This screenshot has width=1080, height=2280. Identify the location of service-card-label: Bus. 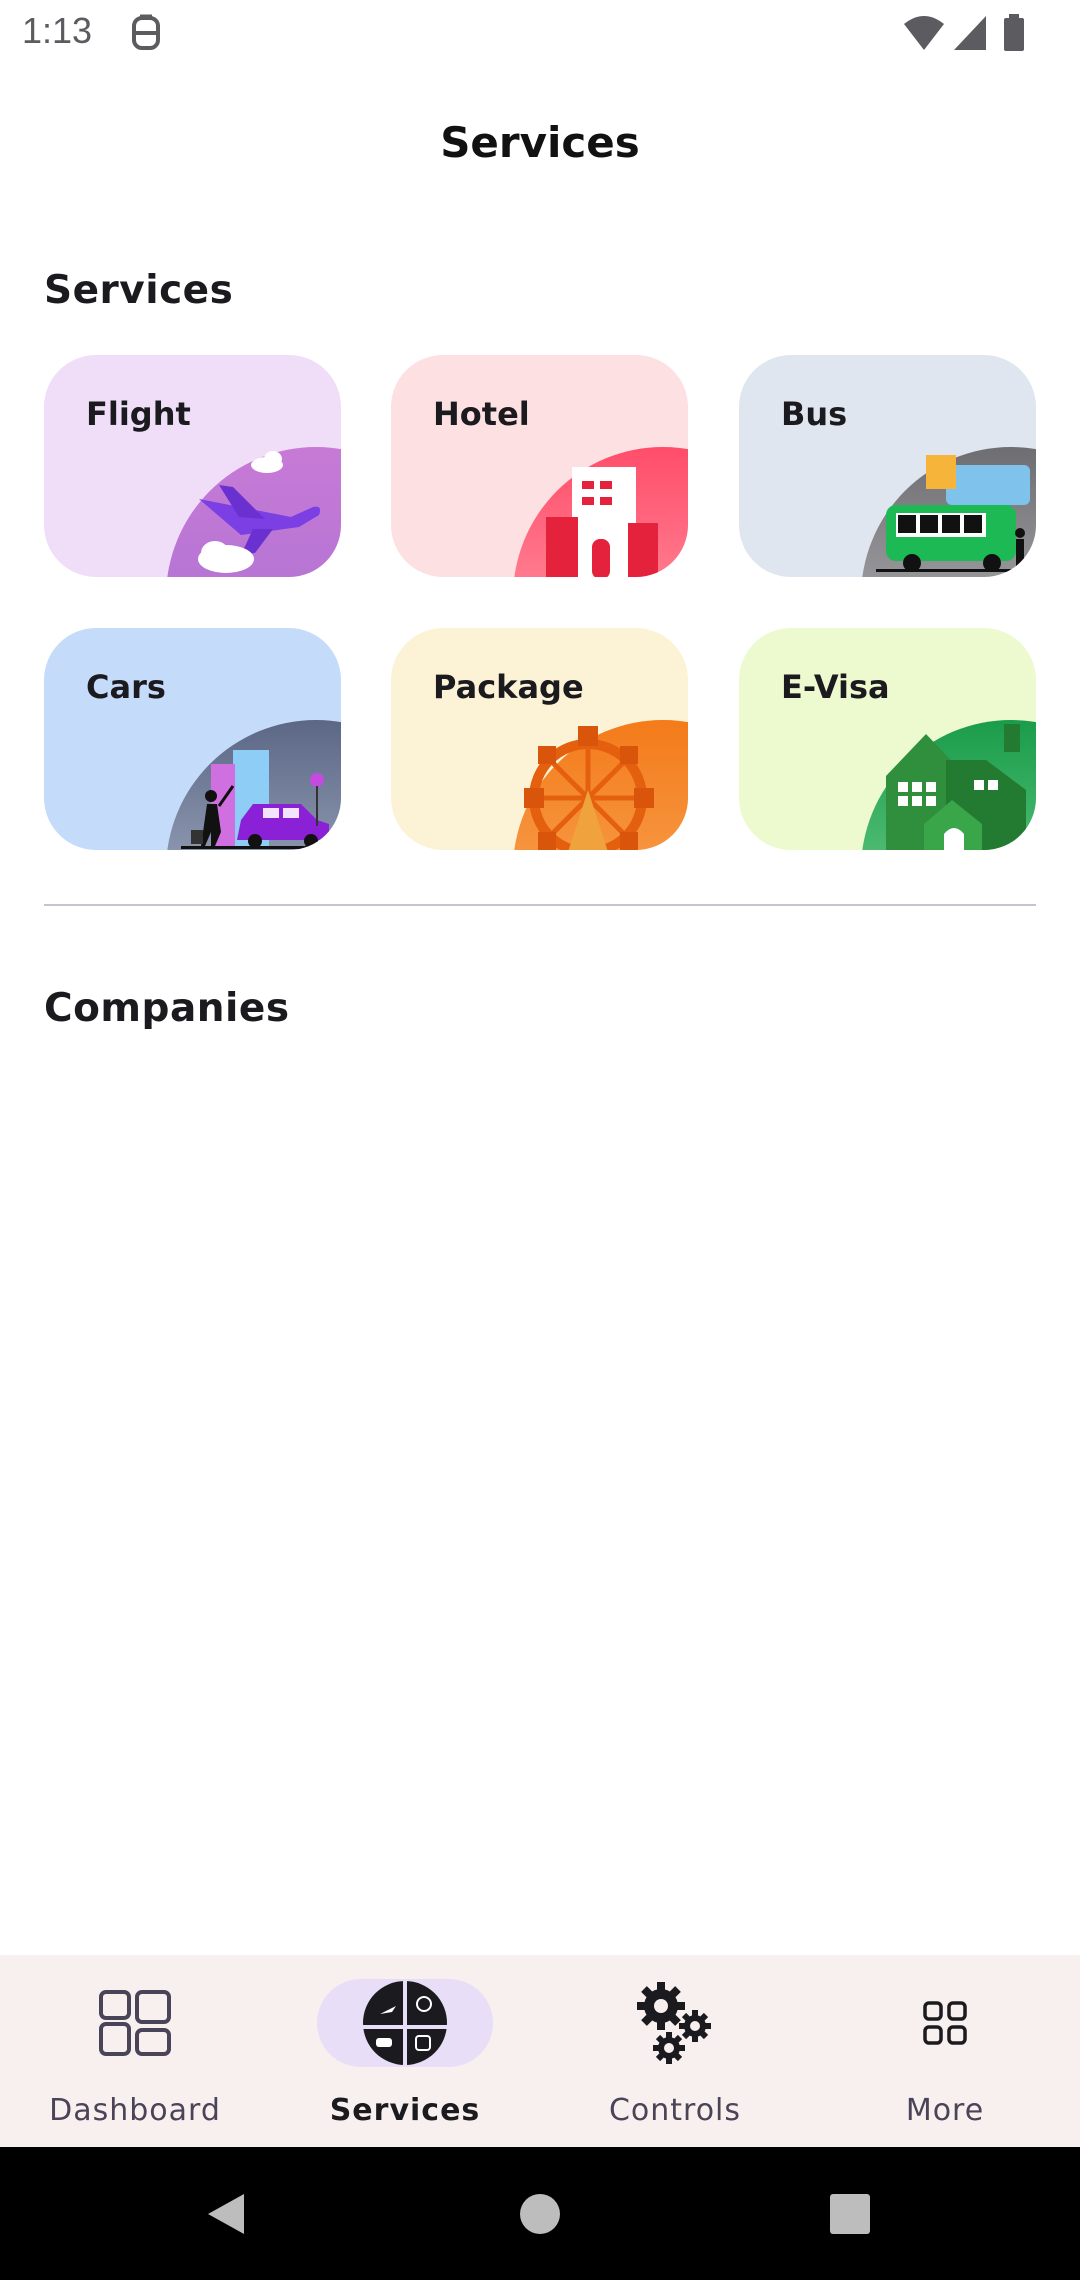
(814, 414).